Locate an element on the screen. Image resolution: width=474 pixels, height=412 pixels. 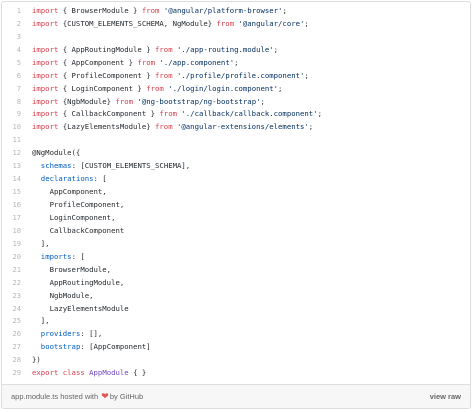
by-text: by is located at coordinates (113, 396).